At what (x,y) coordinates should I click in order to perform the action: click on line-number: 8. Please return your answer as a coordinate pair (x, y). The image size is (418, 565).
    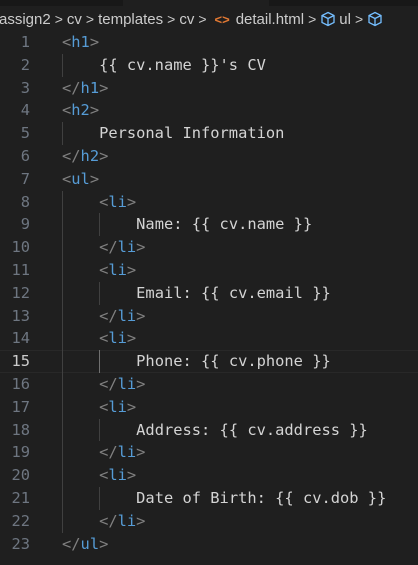
    Looking at the image, I should click on (25, 201).